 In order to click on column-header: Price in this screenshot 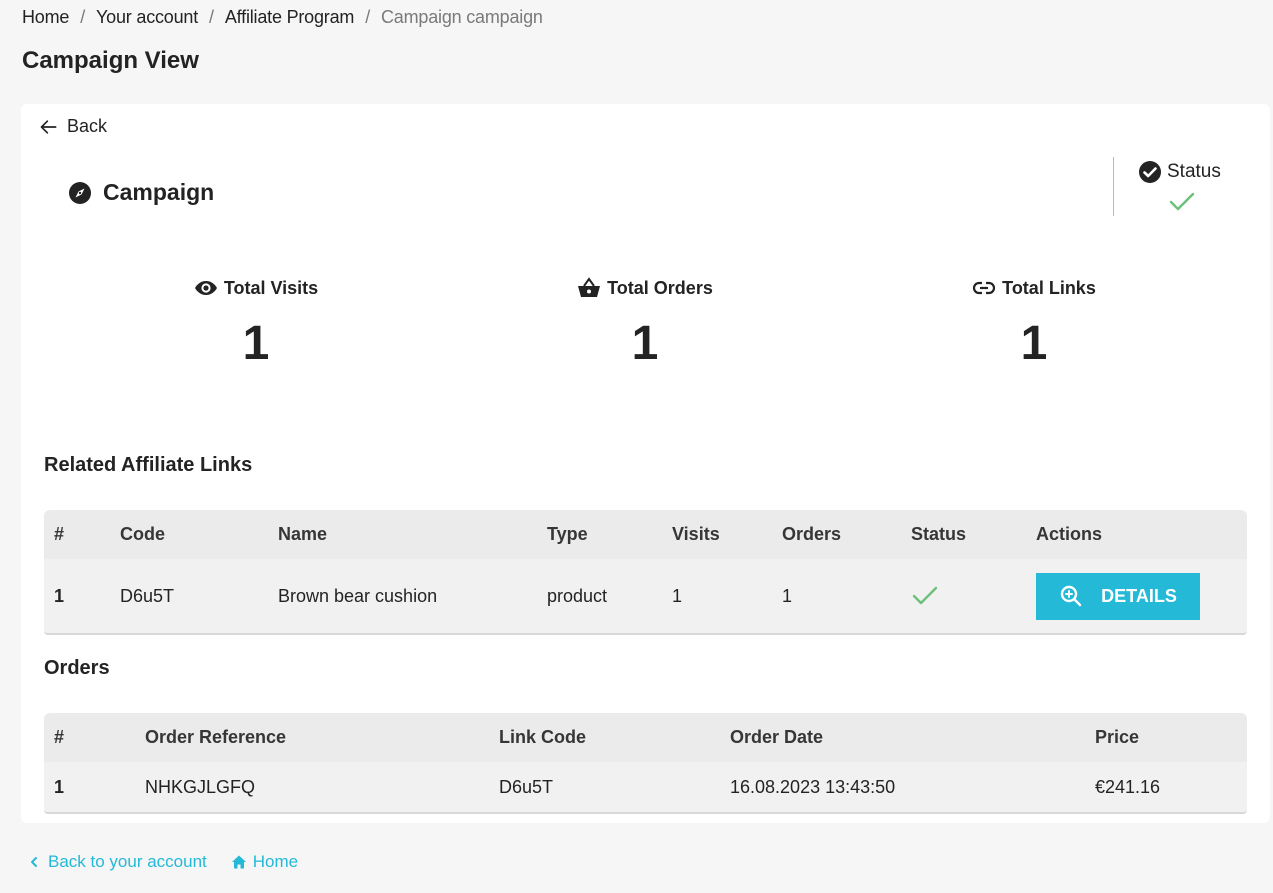, I will do `click(1166, 737)`.